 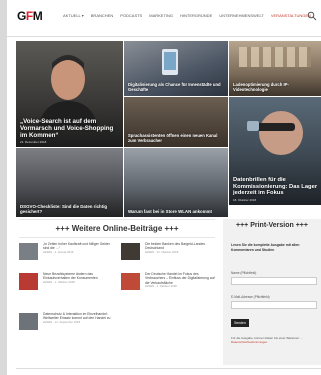 I want to click on logo-letter-g: G, so click(x=21, y=16).